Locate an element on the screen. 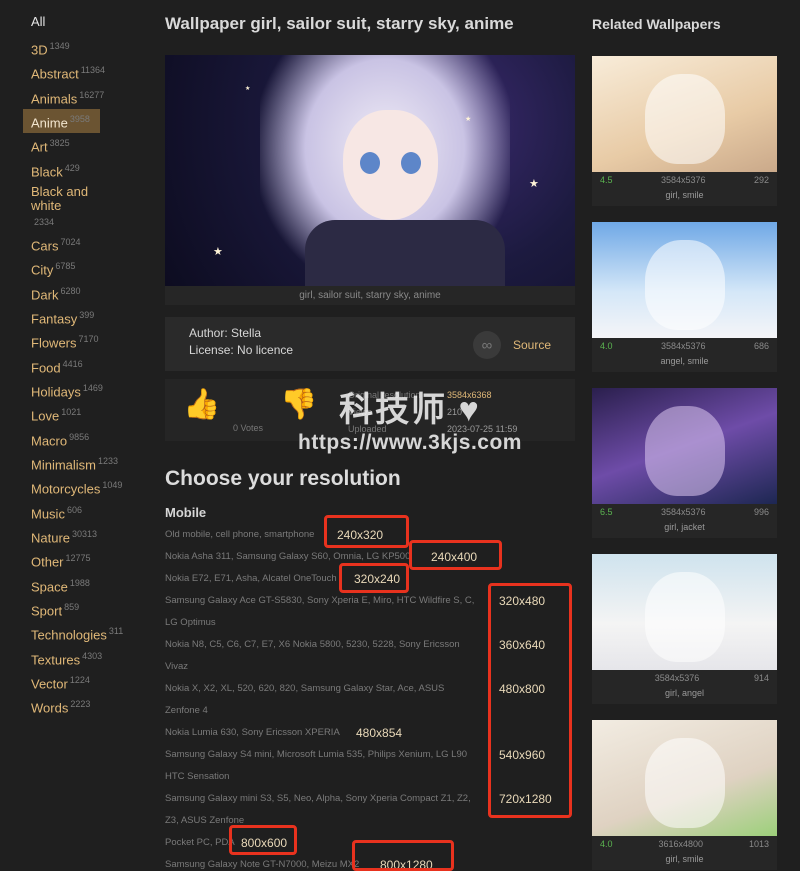 The height and width of the screenshot is (871, 800). category-animals: Animals 16277 is located at coordinates (75, 97).